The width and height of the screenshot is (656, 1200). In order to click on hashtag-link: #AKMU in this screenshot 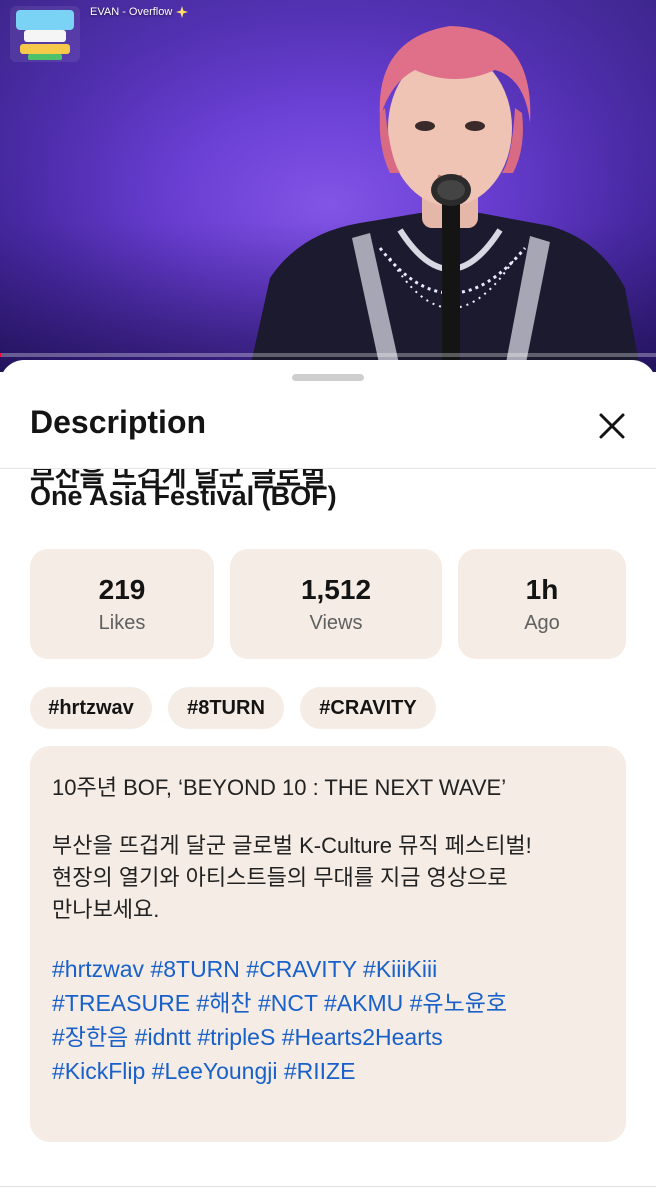, I will do `click(363, 1003)`.